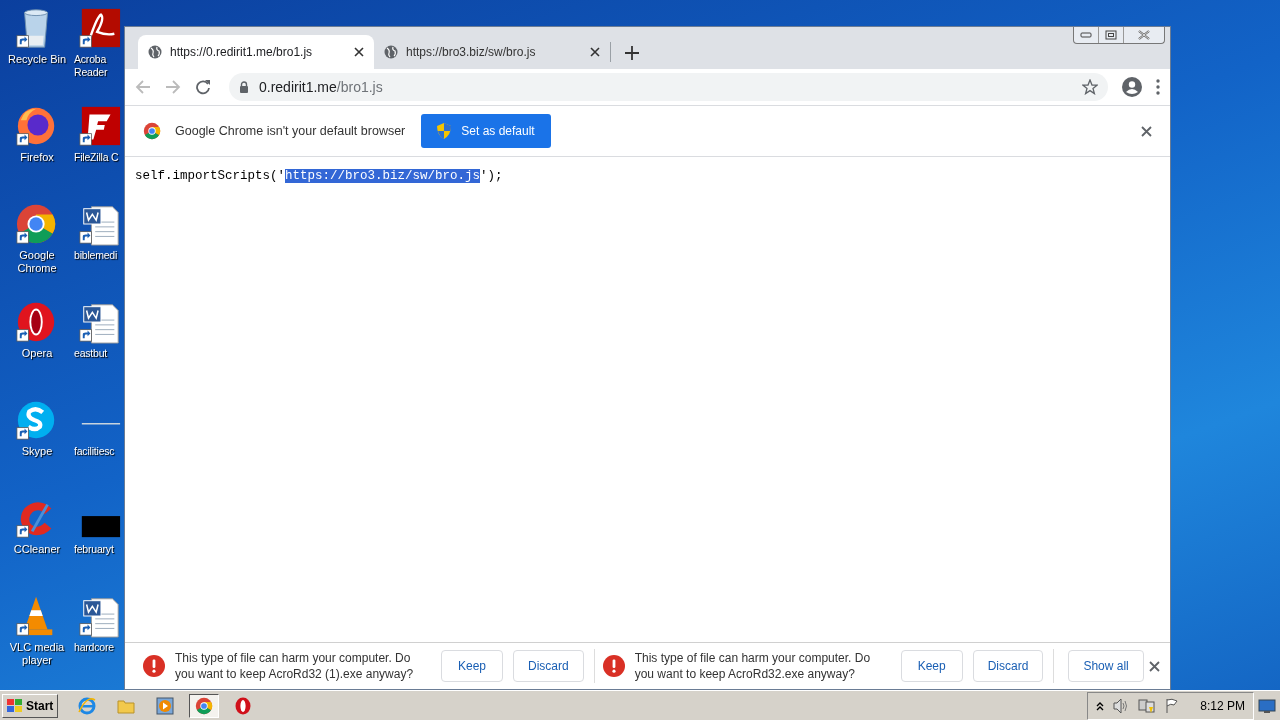 This screenshot has width=1280, height=720. I want to click on network-icon, so click(1147, 705).